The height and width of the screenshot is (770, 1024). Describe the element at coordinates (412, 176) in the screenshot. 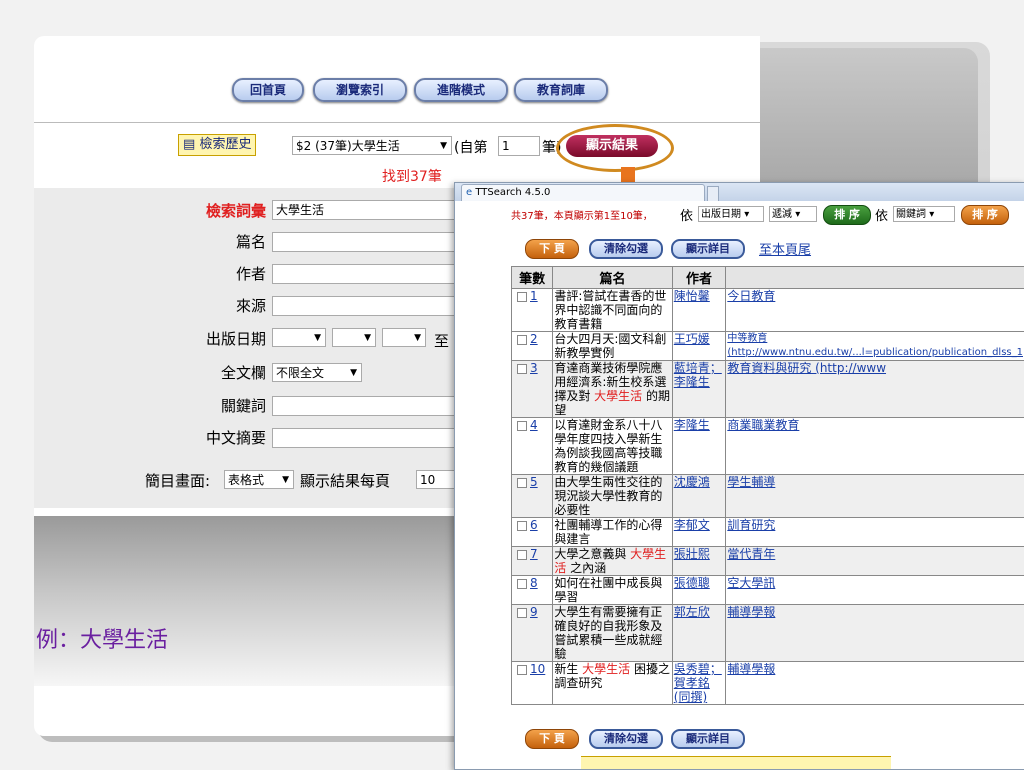

I see `found-count: 找到37筆` at that location.